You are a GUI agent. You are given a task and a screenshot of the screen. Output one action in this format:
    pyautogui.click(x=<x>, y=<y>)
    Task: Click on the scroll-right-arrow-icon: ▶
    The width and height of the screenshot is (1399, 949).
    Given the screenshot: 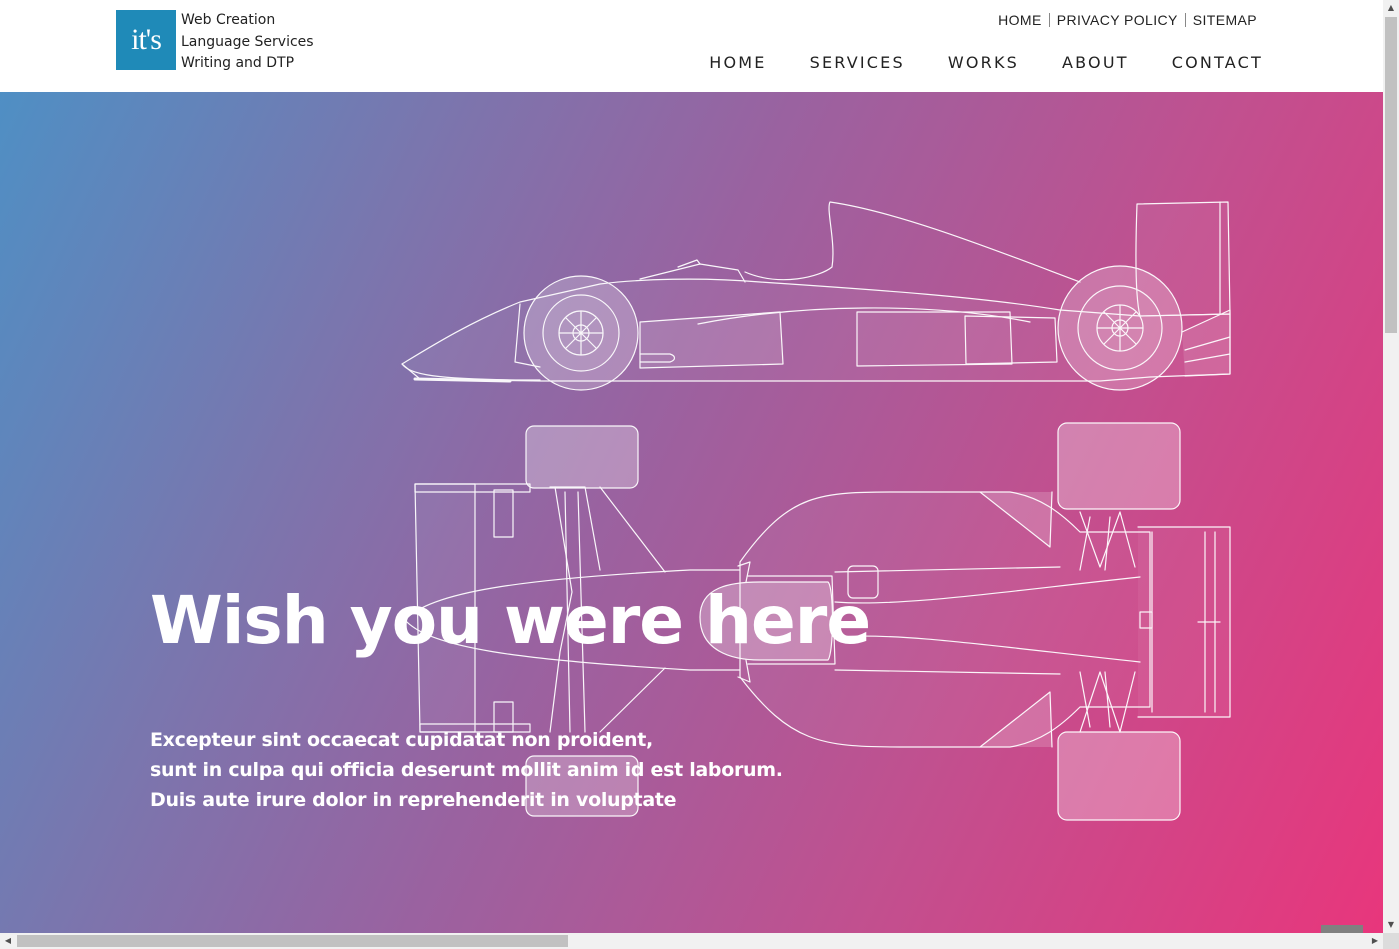 What is the action you would take?
    pyautogui.click(x=1375, y=941)
    